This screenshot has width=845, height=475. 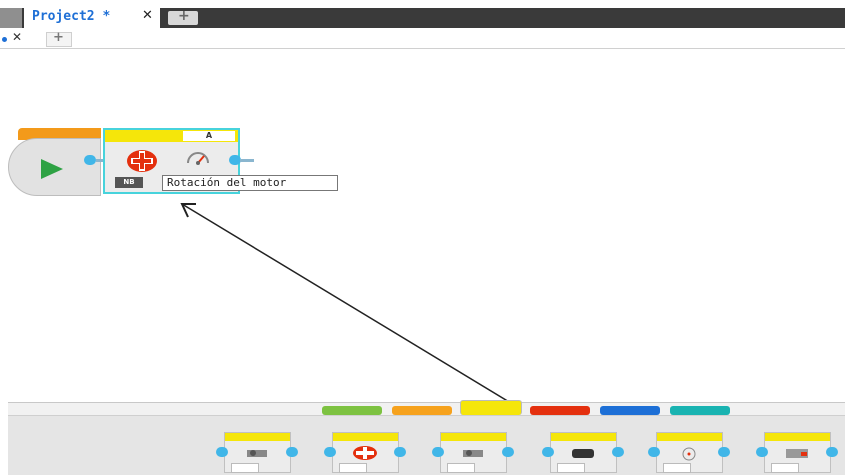 I want to click on move-tank-palette-block, so click(x=583, y=452).